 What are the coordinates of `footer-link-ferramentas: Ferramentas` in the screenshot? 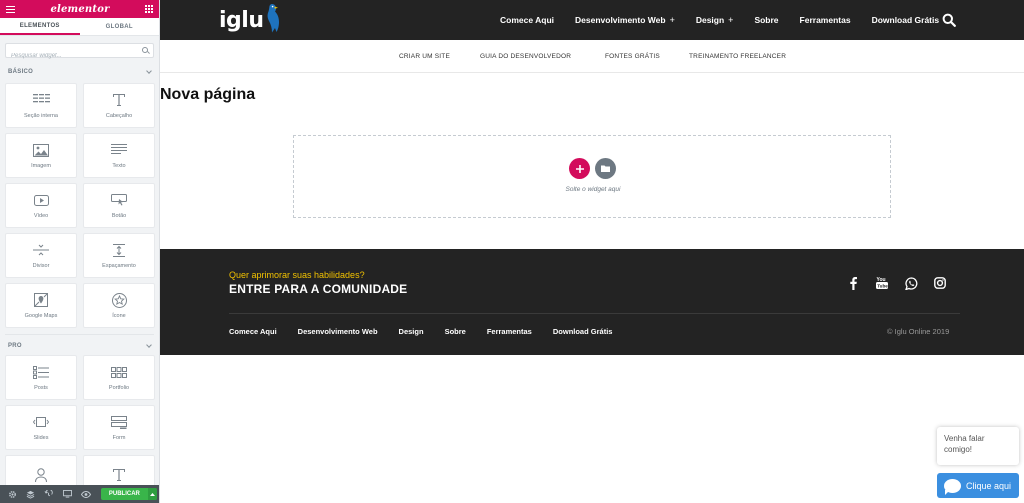 It's located at (509, 331).